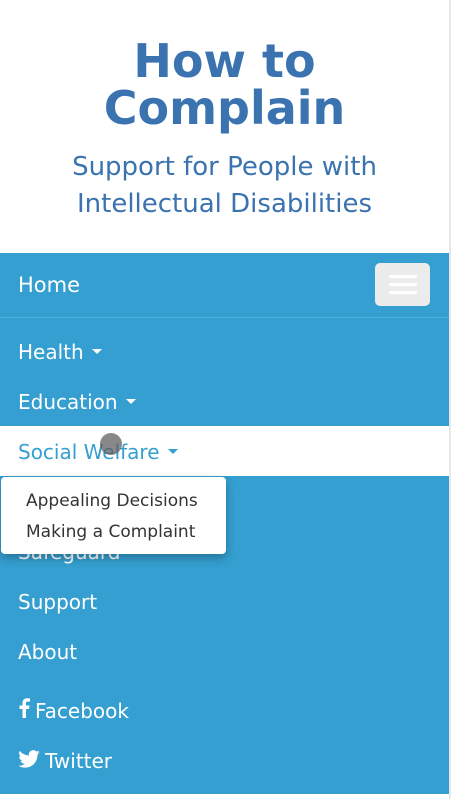 This screenshot has width=451, height=799. What do you see at coordinates (112, 501) in the screenshot?
I see `dropdown-item-appealing-decisions: Appealing Decisions` at bounding box center [112, 501].